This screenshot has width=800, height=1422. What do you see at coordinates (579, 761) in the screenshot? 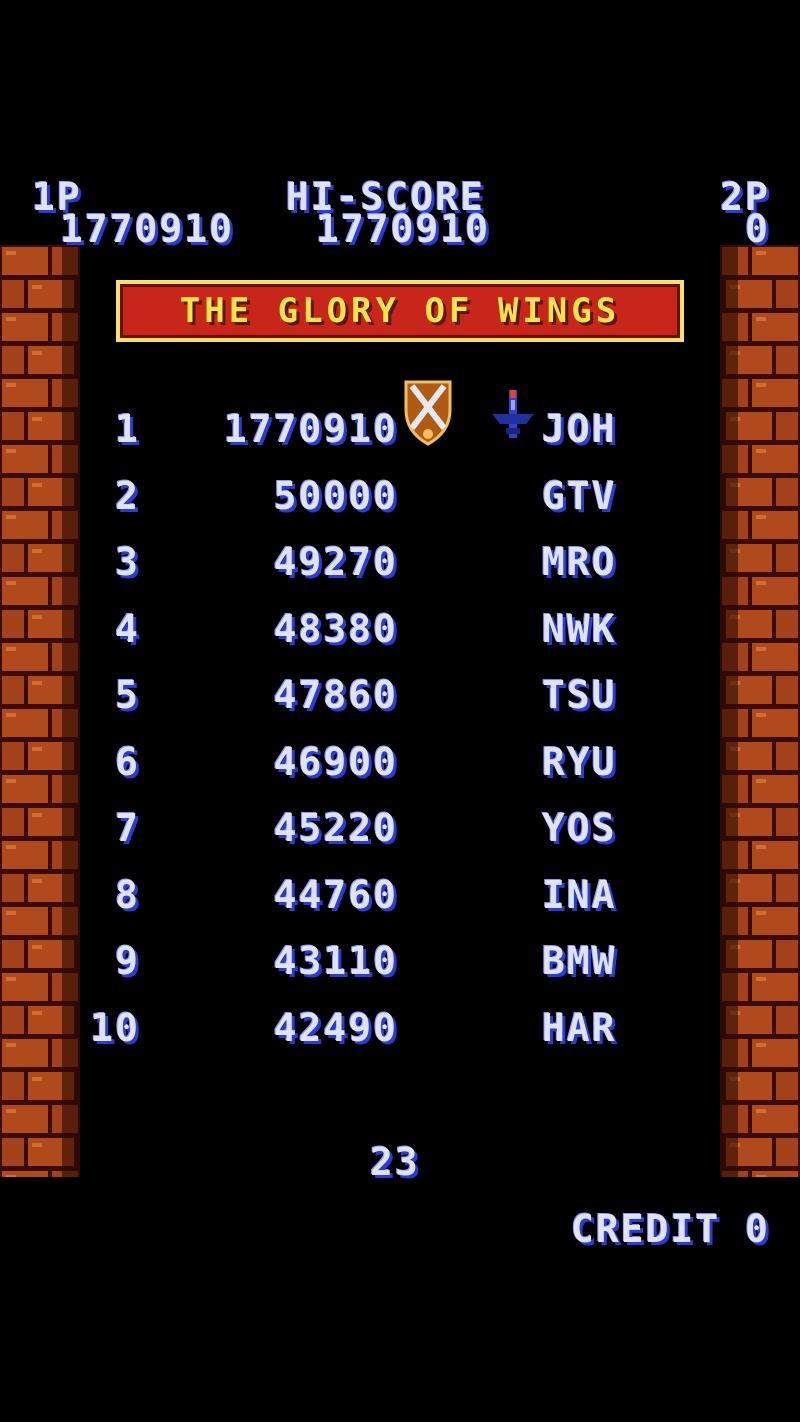
I see `rank-name: RYU` at bounding box center [579, 761].